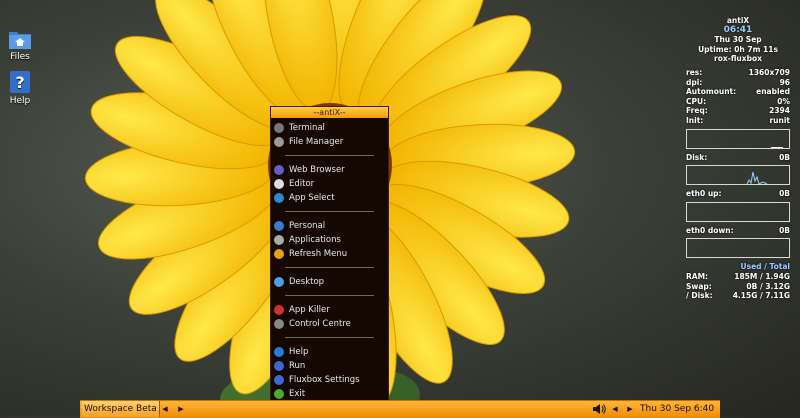 This screenshot has height=418, width=800. What do you see at coordinates (329, 282) in the screenshot?
I see `menu-item-desktop: Desktop` at bounding box center [329, 282].